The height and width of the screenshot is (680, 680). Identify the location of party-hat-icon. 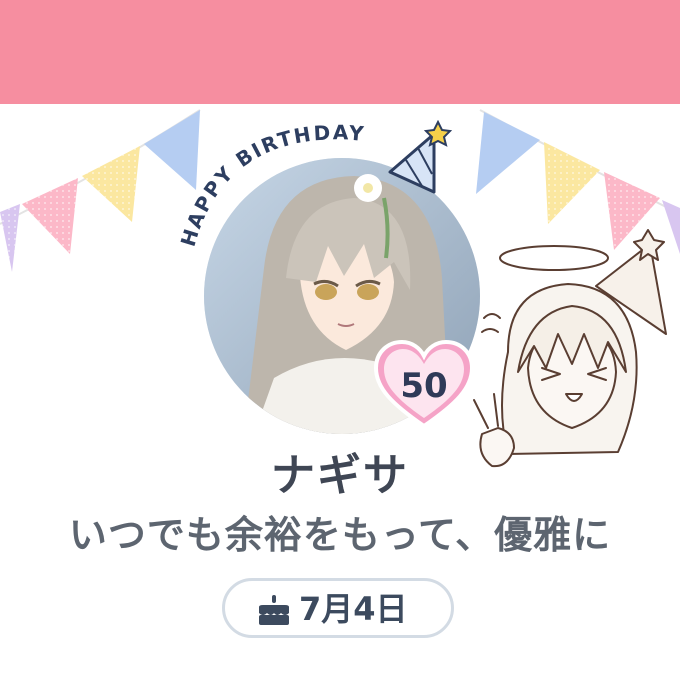
(420, 157).